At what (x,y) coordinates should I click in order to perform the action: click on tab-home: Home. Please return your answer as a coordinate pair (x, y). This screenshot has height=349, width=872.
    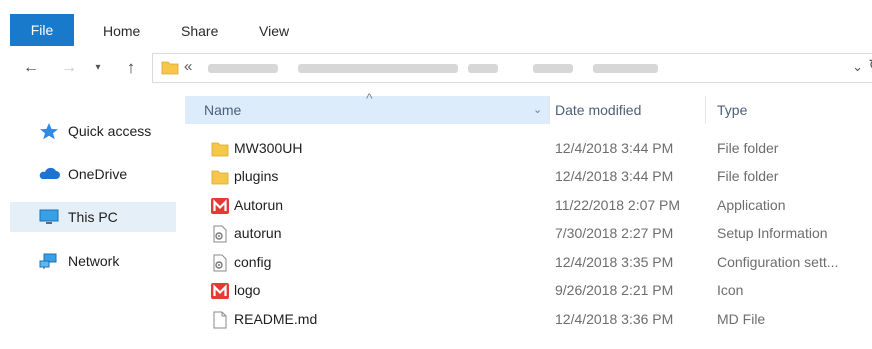
    Looking at the image, I should click on (121, 31).